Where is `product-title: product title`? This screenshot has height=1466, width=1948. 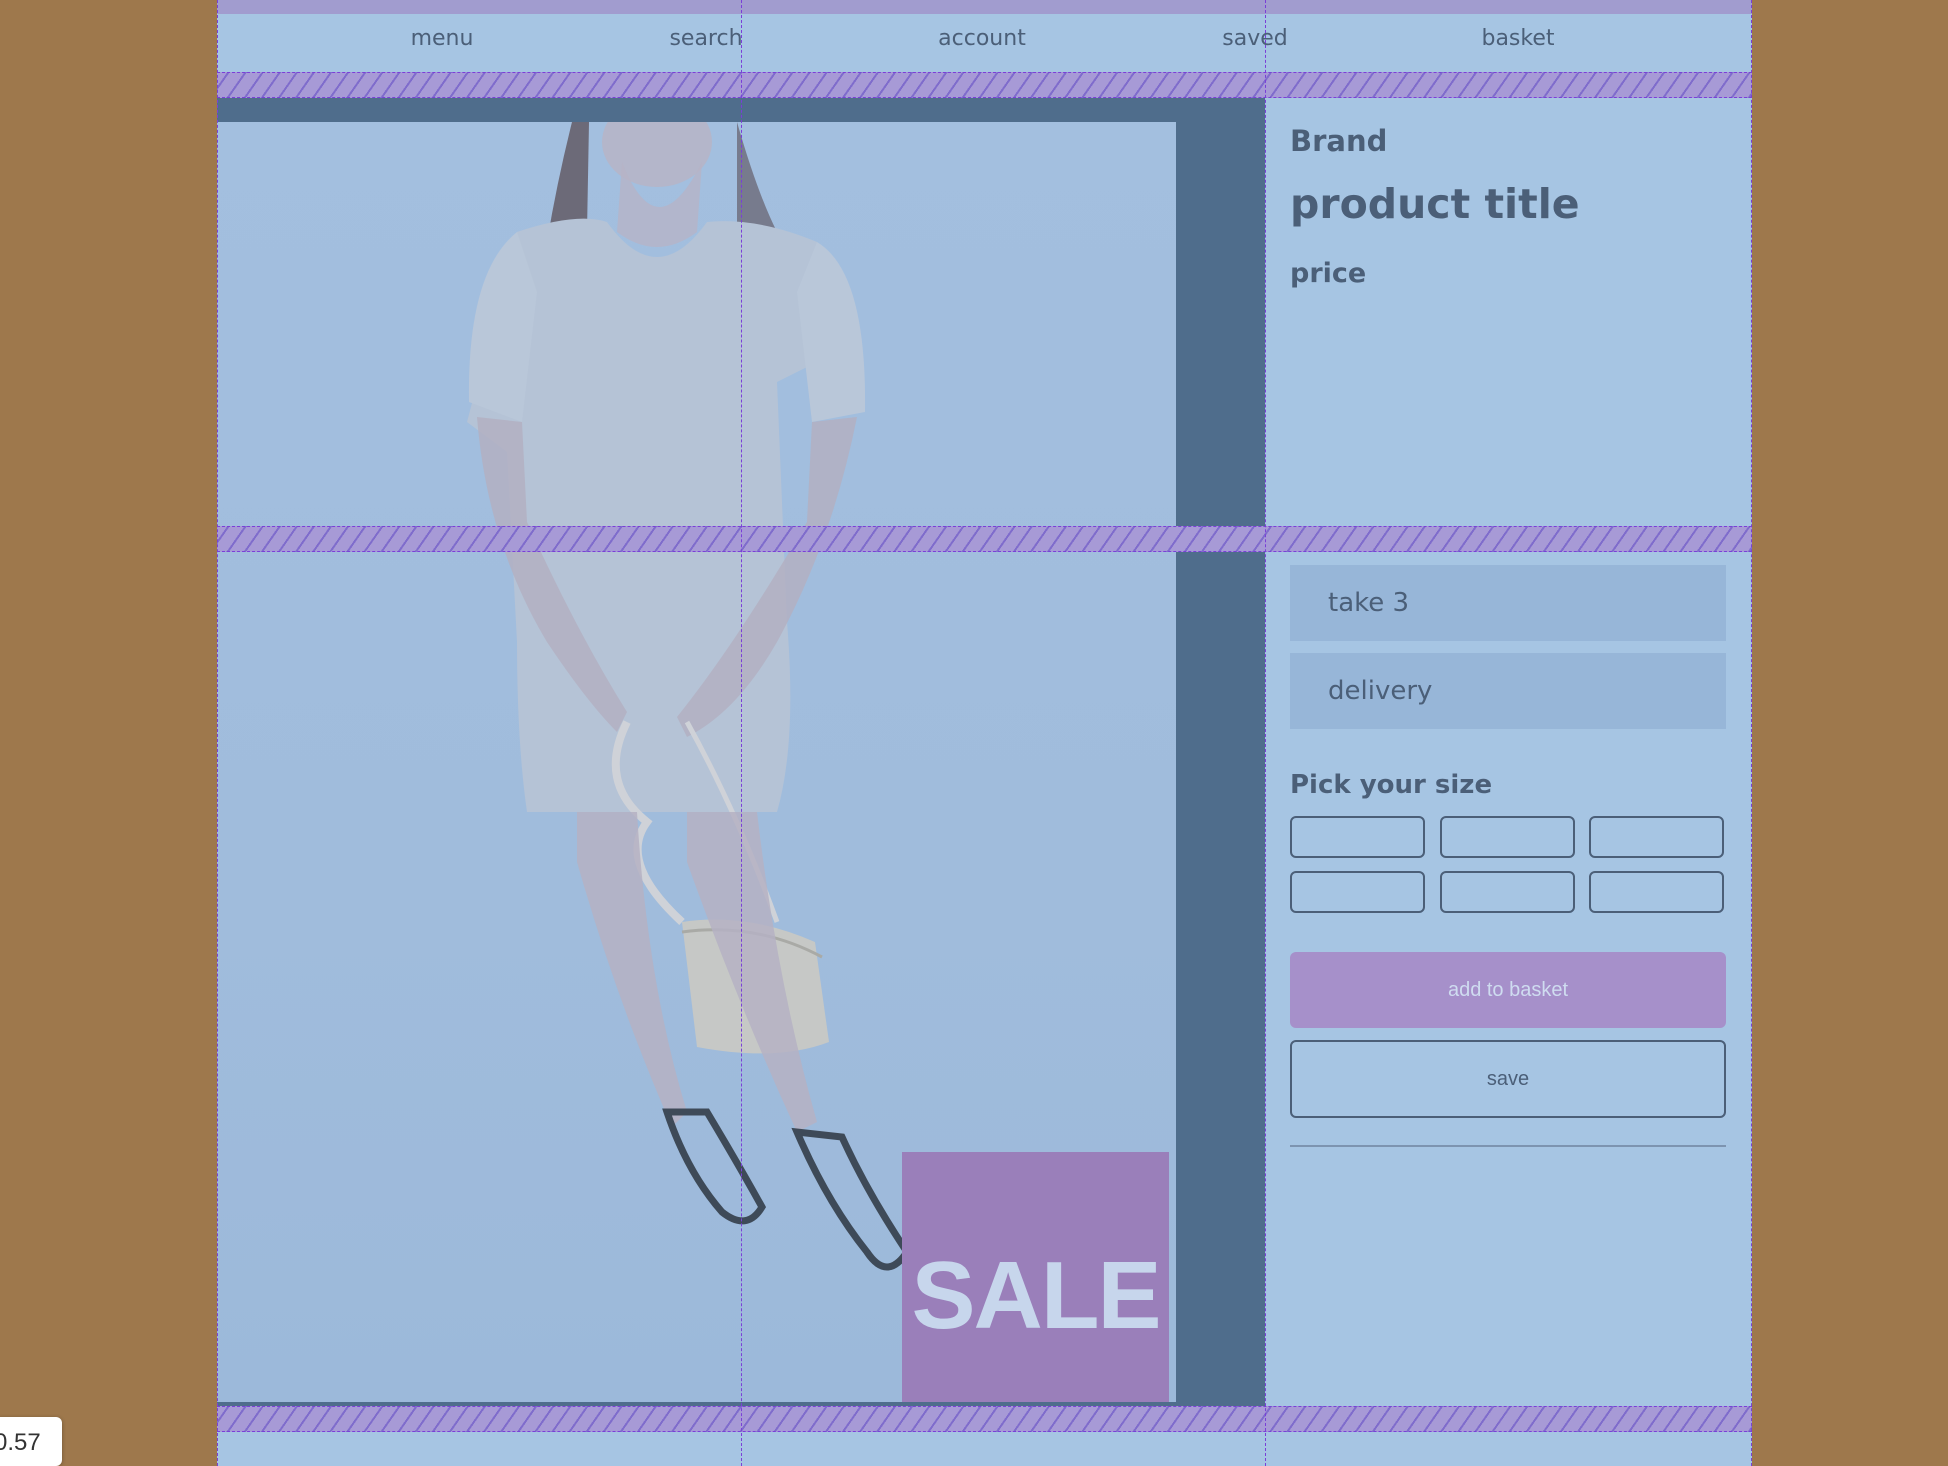 product-title: product title is located at coordinates (1435, 204).